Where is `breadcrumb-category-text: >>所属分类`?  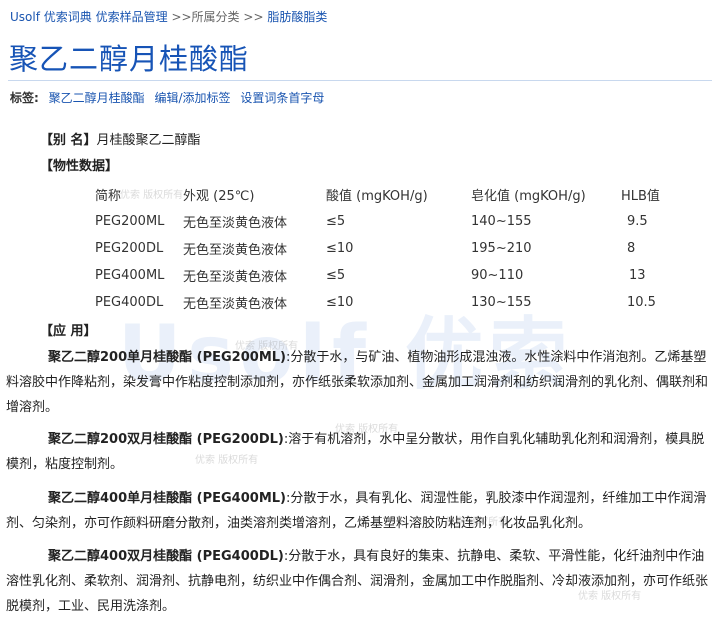 breadcrumb-category-text: >>所属分类 is located at coordinates (205, 17).